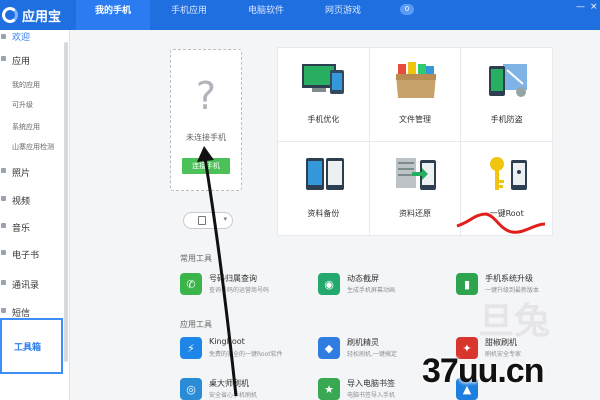 Image resolution: width=600 pixels, height=400 pixels. What do you see at coordinates (266, 15) in the screenshot?
I see `tab-pc-software: 电脑软件` at bounding box center [266, 15].